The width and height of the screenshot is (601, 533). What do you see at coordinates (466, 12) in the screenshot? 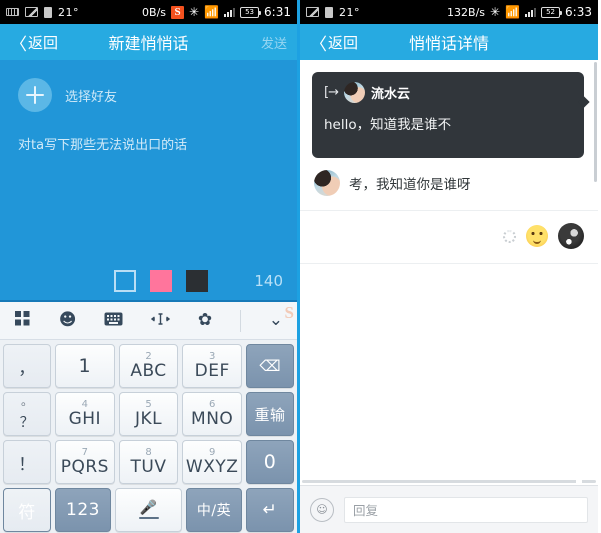
I see `network-speed-label: 132B/s` at bounding box center [466, 12].